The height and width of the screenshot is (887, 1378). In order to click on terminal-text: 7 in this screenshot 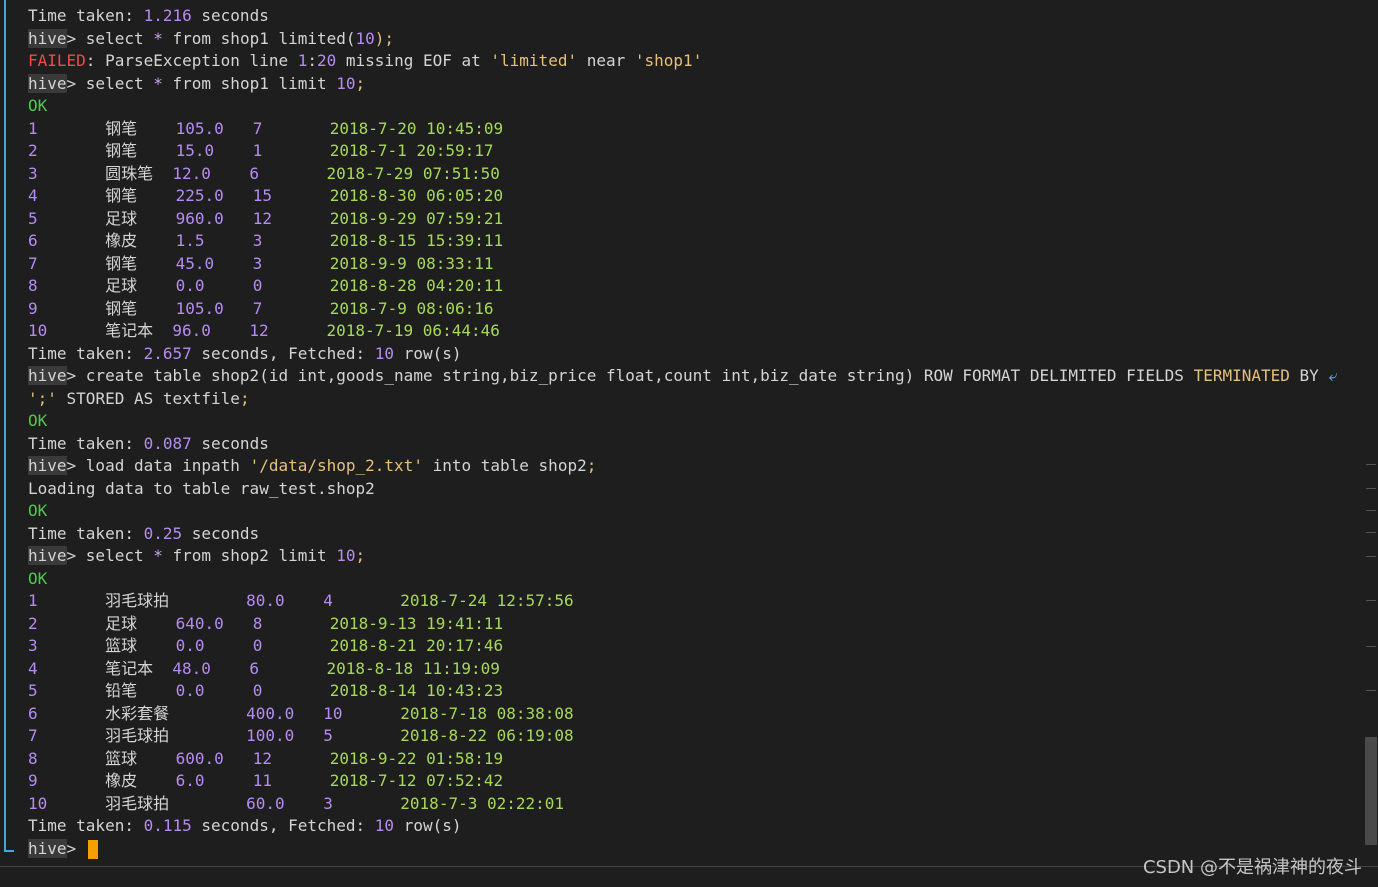, I will do `click(67, 263)`.